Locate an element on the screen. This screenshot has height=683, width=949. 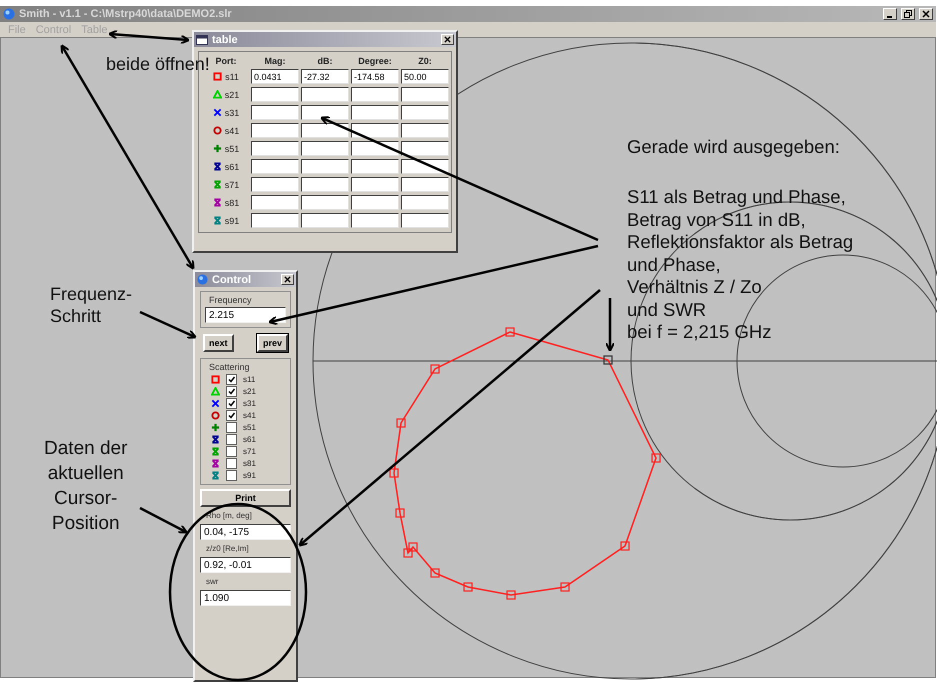
minimize-button is located at coordinates (890, 14).